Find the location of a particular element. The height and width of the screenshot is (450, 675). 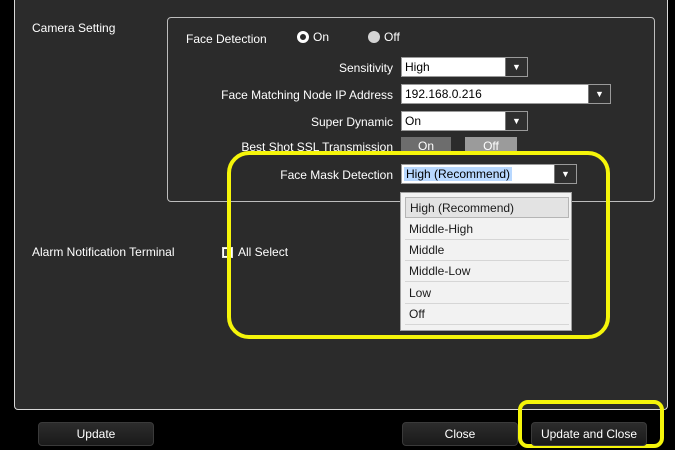

face-detection-off-radio: Off is located at coordinates (384, 37).